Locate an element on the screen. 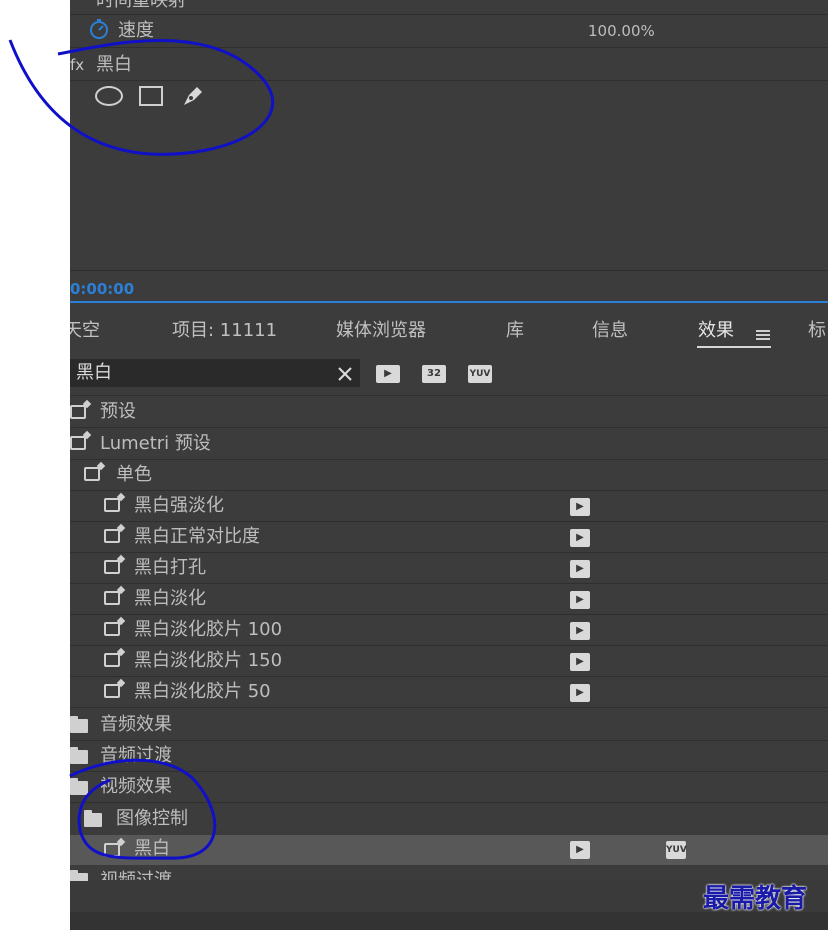 The height and width of the screenshot is (930, 828). tab-effects: 效果 is located at coordinates (716, 331).